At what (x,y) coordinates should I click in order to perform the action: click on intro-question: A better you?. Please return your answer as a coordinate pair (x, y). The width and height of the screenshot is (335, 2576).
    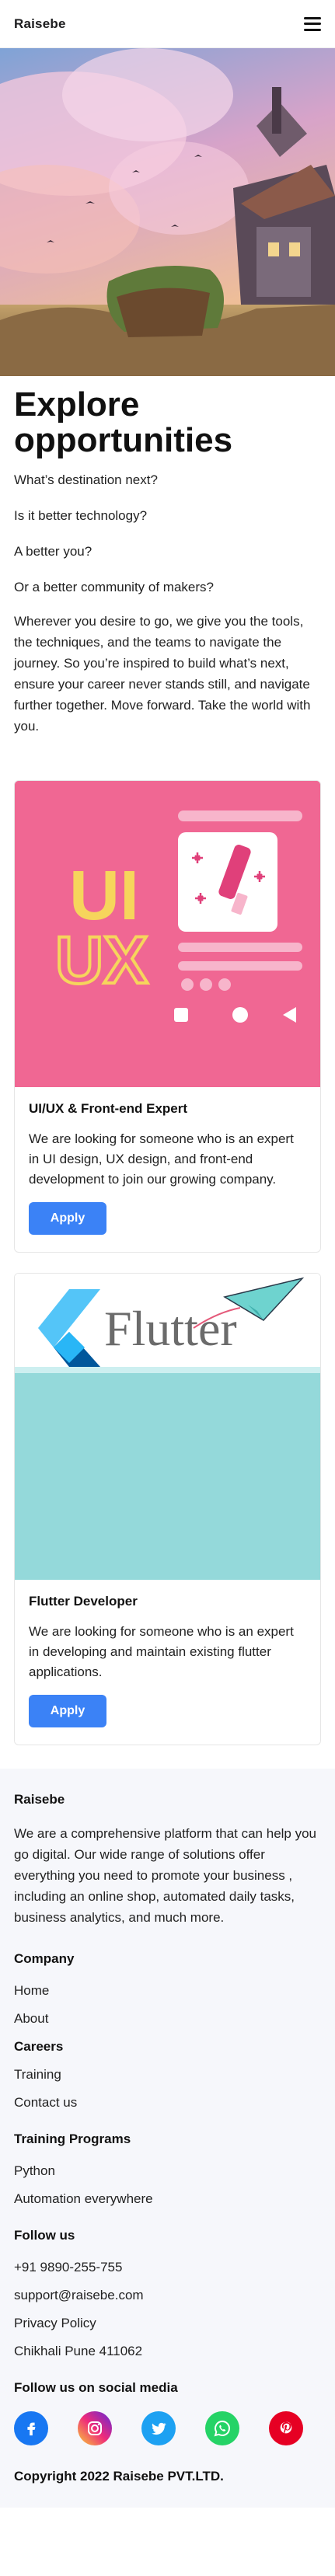
    Looking at the image, I should click on (53, 551).